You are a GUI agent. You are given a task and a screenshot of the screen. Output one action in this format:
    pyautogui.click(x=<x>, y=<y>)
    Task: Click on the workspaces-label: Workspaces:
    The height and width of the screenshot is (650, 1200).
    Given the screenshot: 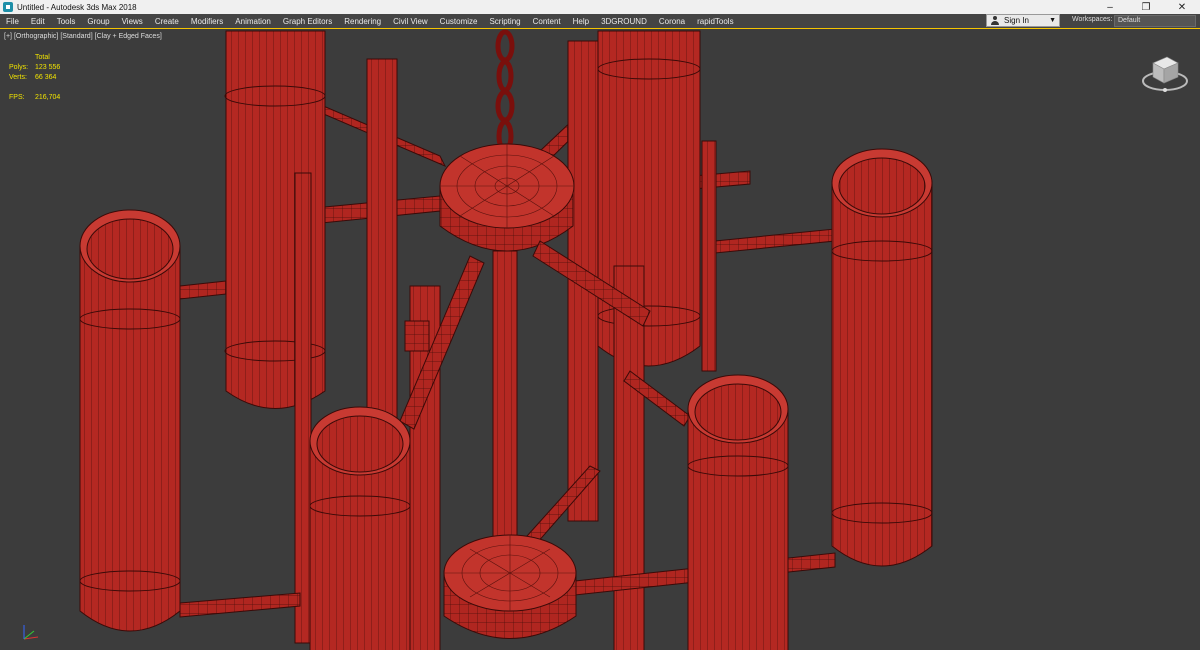 What is the action you would take?
    pyautogui.click(x=1092, y=19)
    